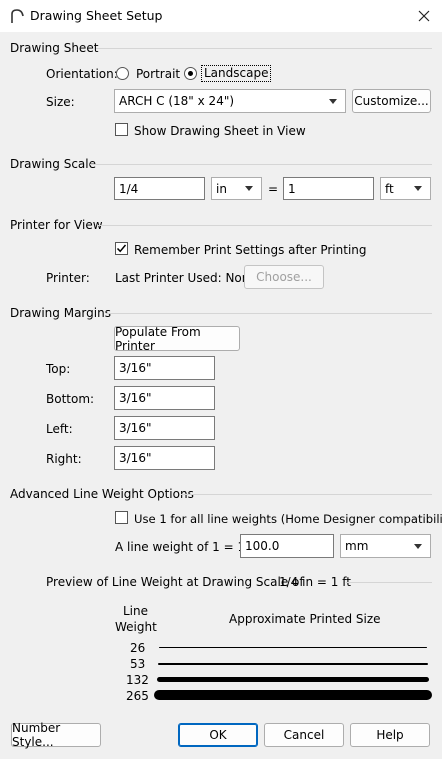  I want to click on size-dropdown: ARCH C (18" x 24"), so click(230, 101).